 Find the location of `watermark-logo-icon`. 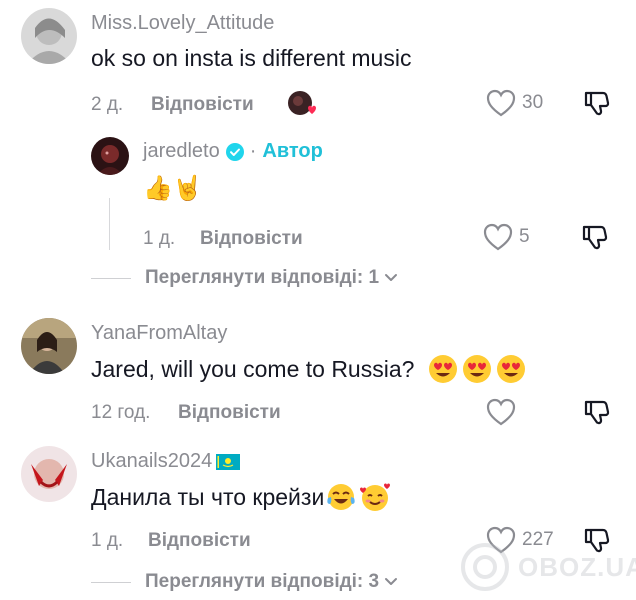

watermark-logo-icon is located at coordinates (485, 567).